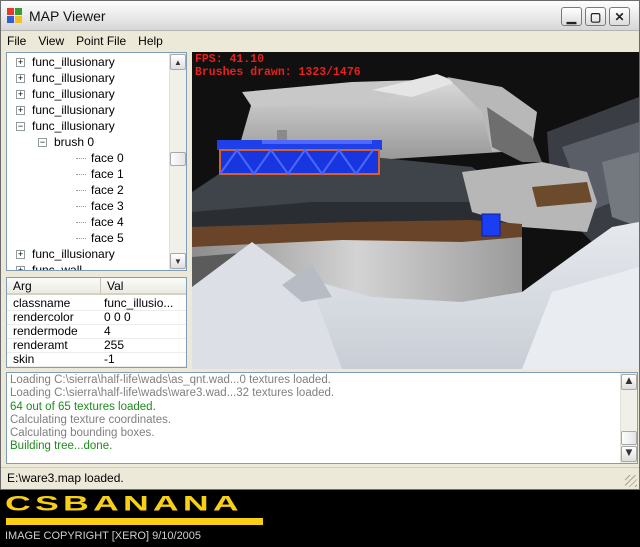  Describe the element at coordinates (40, 345) in the screenshot. I see `property-arg: renderamt` at that location.